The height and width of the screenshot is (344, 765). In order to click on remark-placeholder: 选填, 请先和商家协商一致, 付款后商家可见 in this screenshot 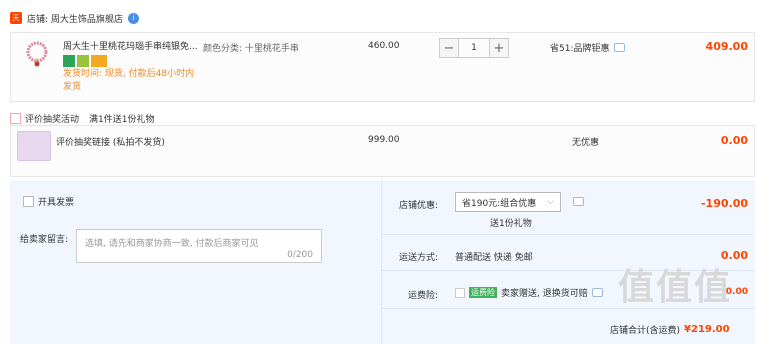, I will do `click(172, 244)`.